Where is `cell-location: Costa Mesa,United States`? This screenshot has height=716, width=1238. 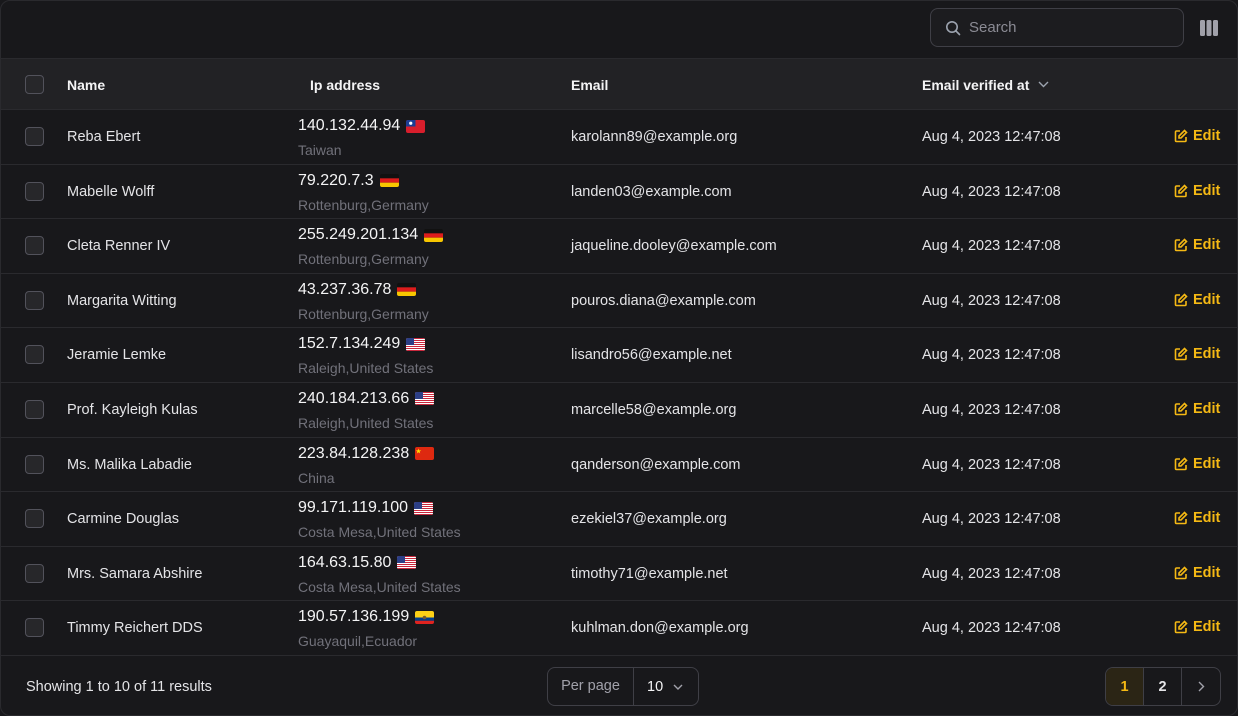 cell-location: Costa Mesa,United States is located at coordinates (379, 586).